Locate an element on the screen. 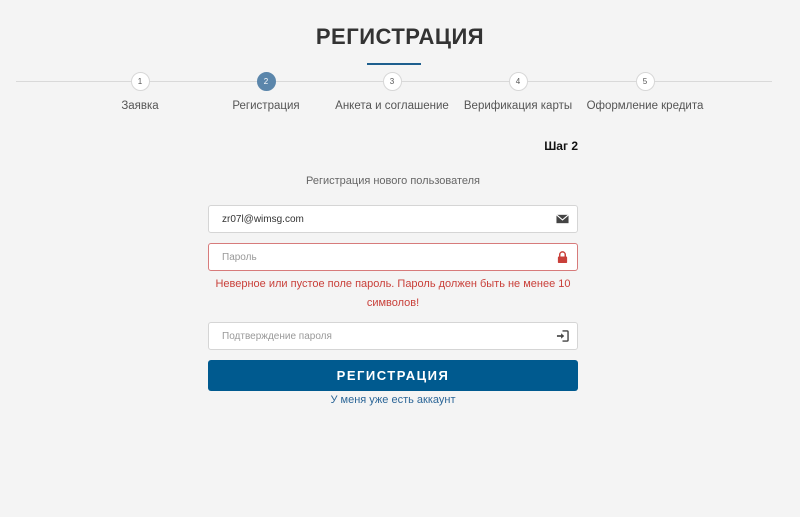  password-field is located at coordinates (374, 257).